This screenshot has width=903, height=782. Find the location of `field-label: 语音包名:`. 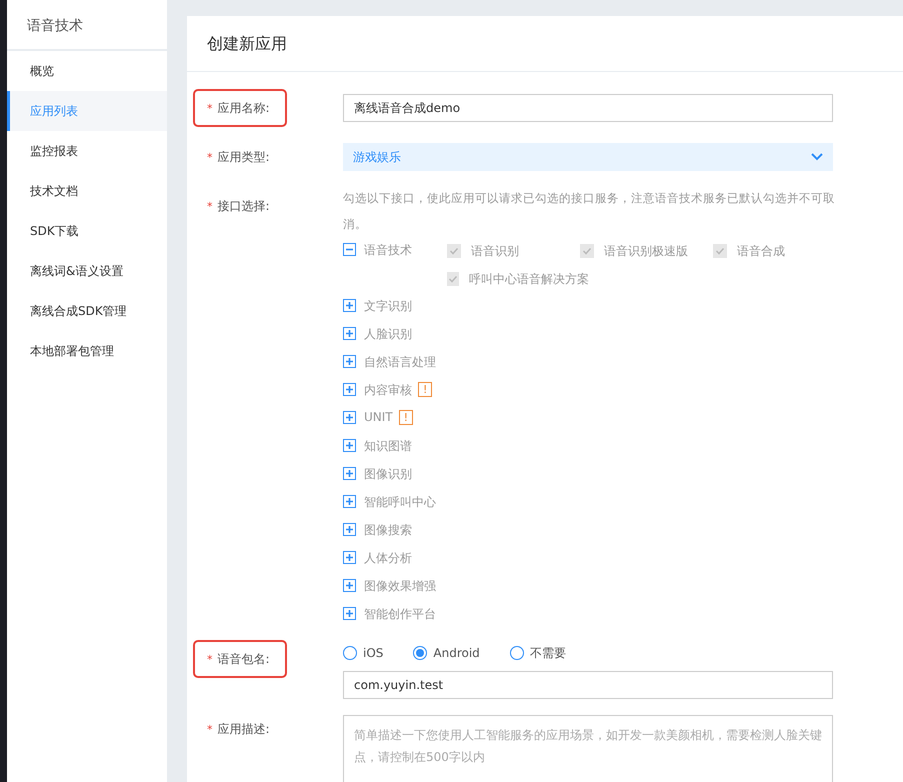

field-label: 语音包名: is located at coordinates (244, 659).